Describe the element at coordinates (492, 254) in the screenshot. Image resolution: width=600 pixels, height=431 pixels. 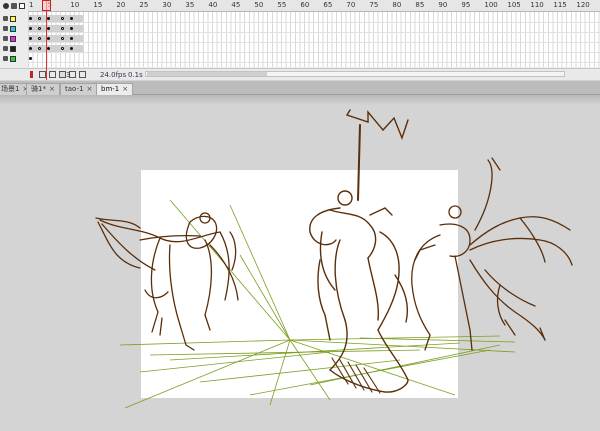
I see `horse-rider-right` at that location.